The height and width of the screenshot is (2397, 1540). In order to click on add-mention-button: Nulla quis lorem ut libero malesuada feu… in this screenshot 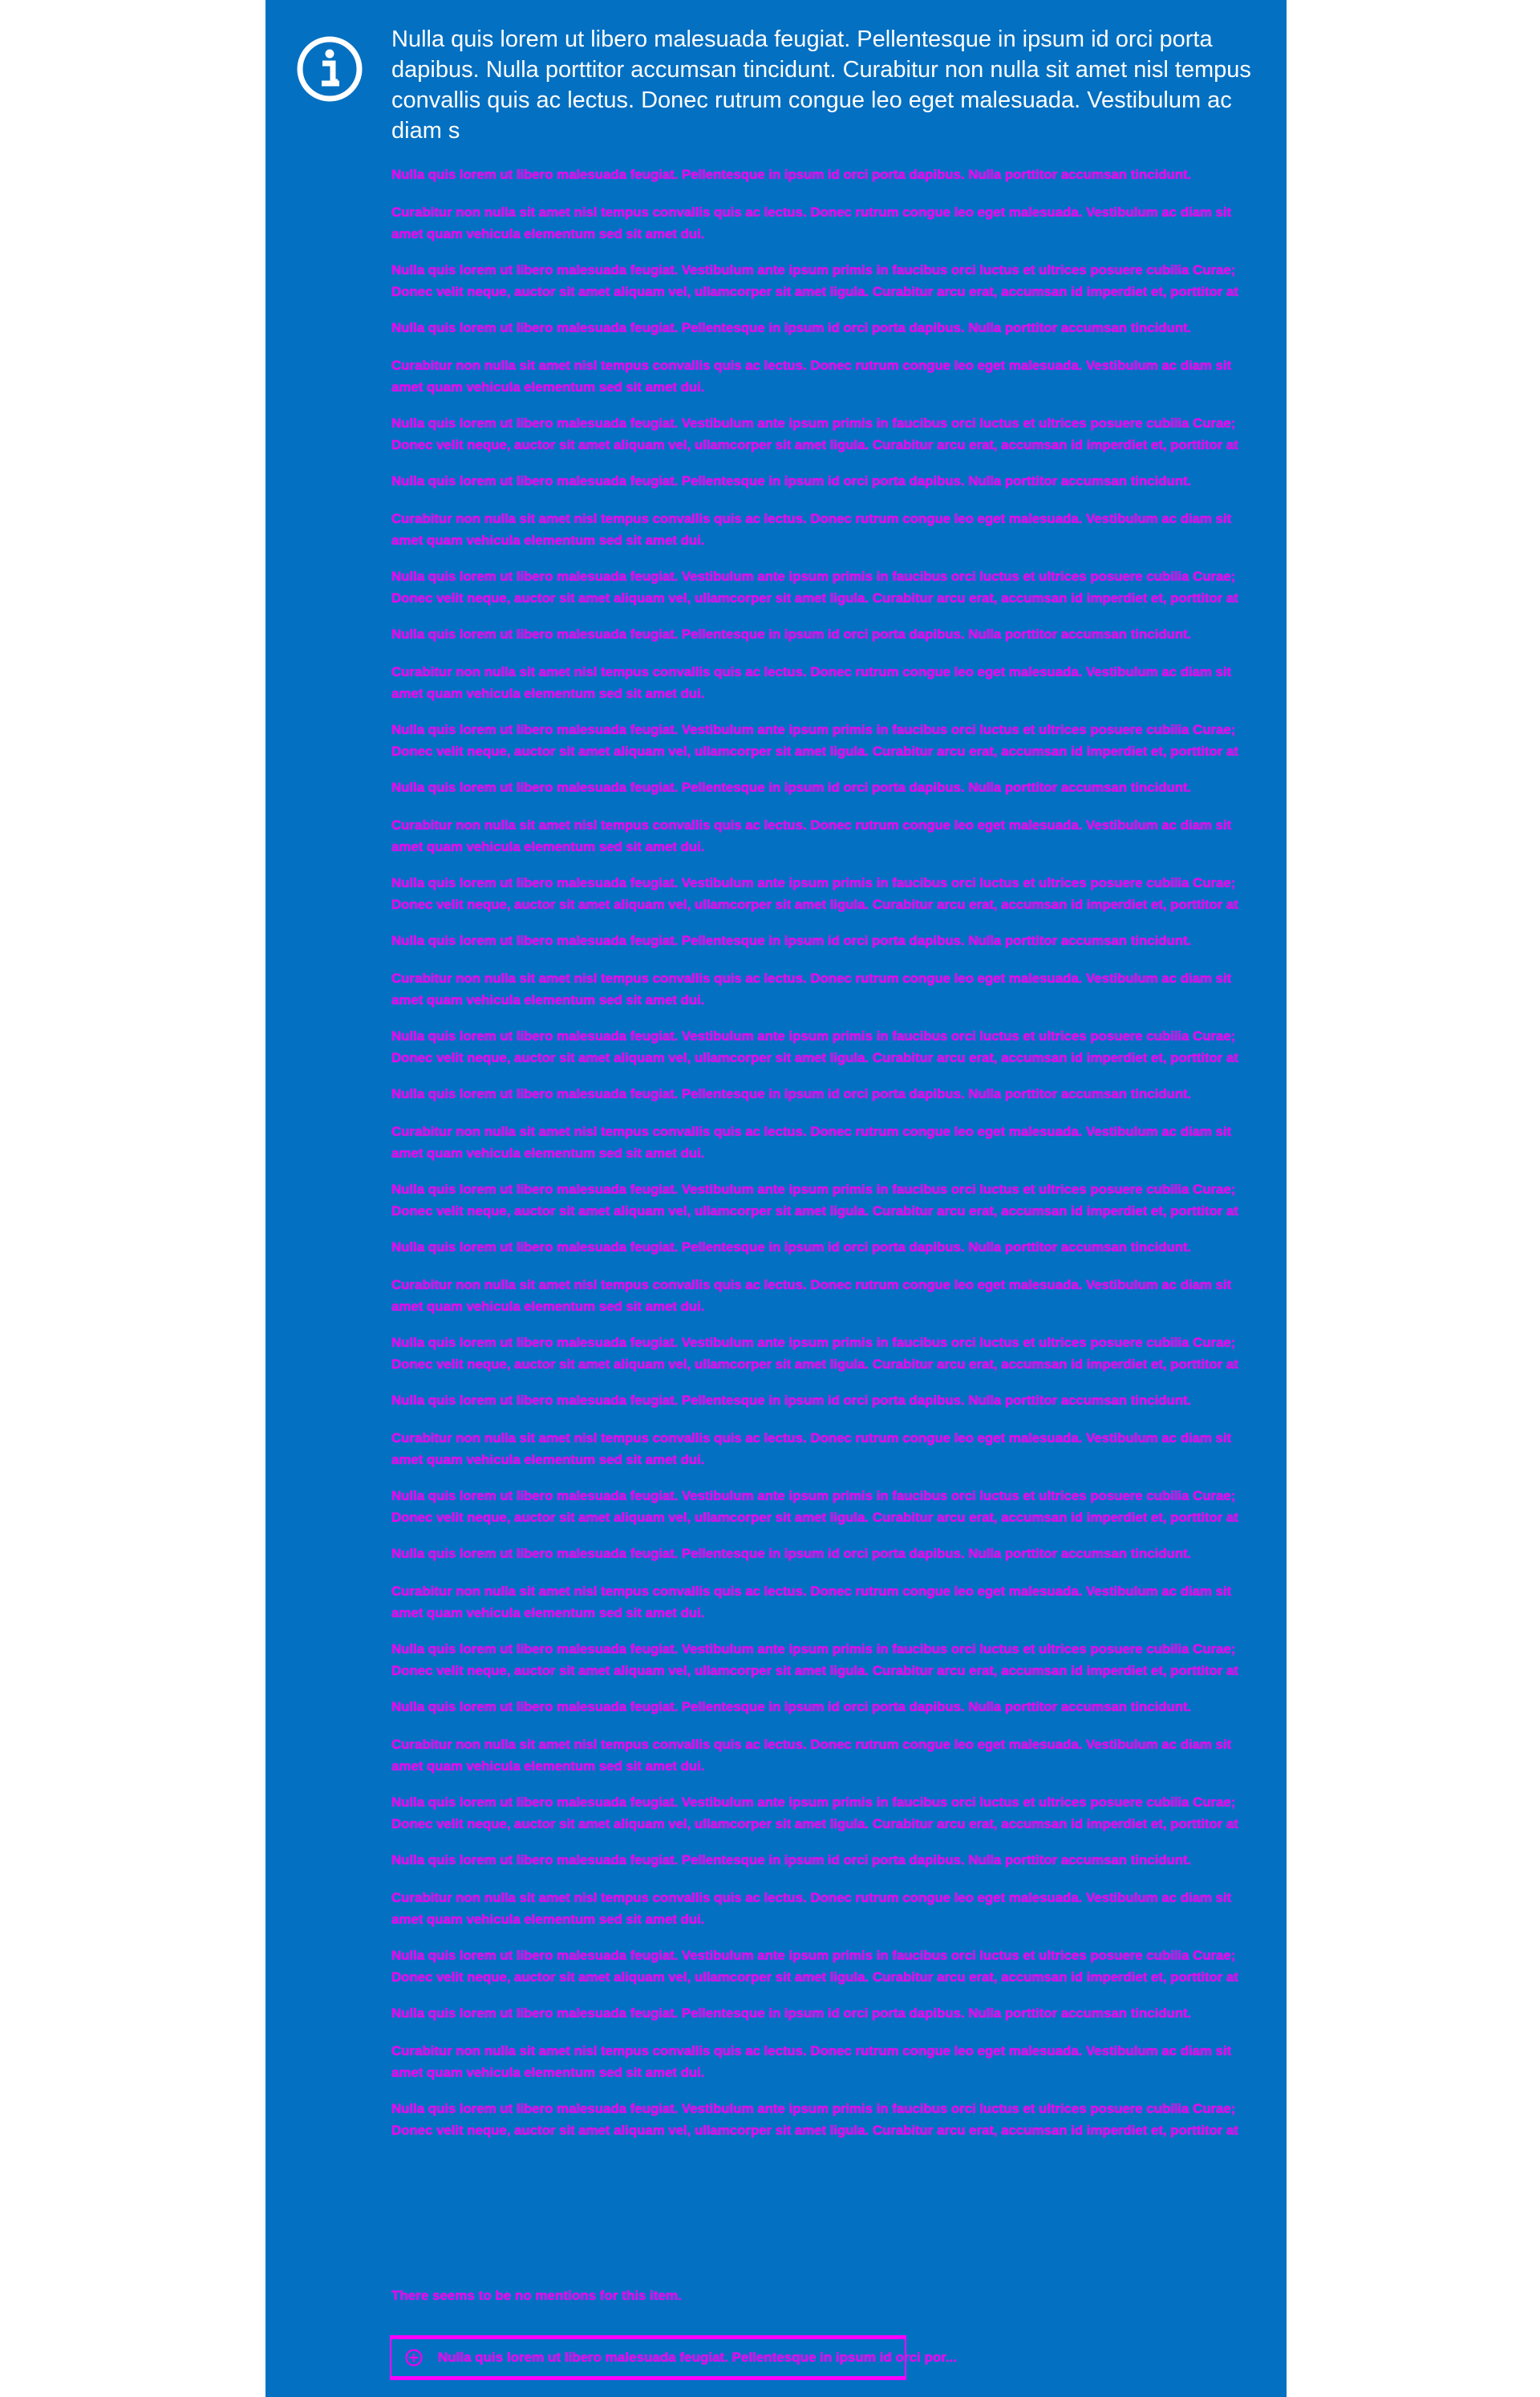, I will do `click(673, 2357)`.